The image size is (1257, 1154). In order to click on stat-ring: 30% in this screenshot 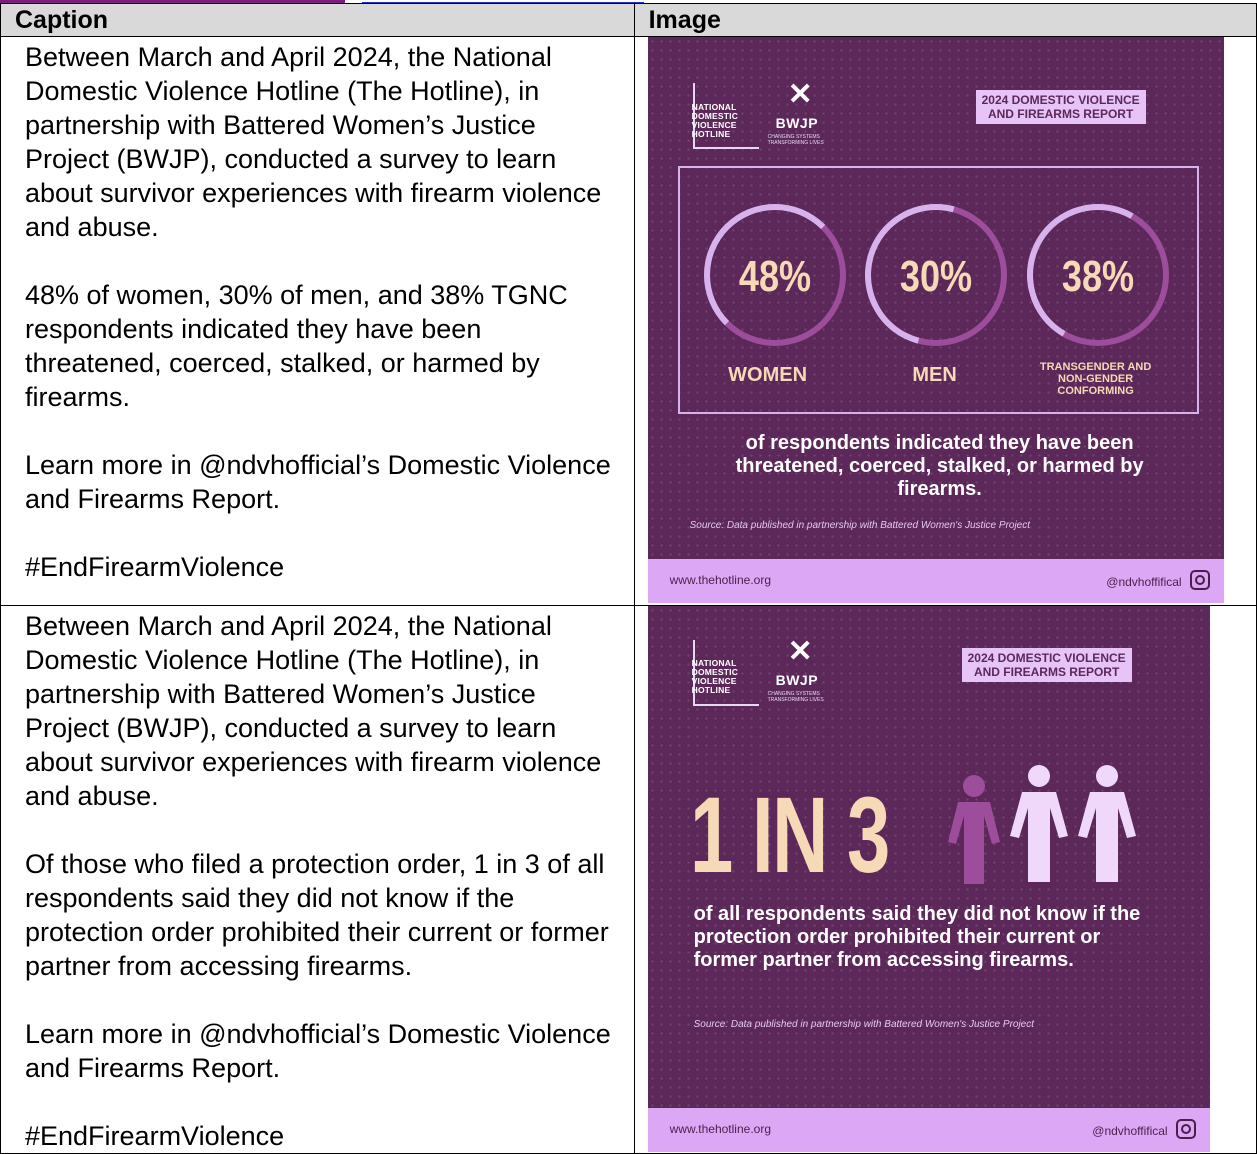, I will do `click(935, 275)`.